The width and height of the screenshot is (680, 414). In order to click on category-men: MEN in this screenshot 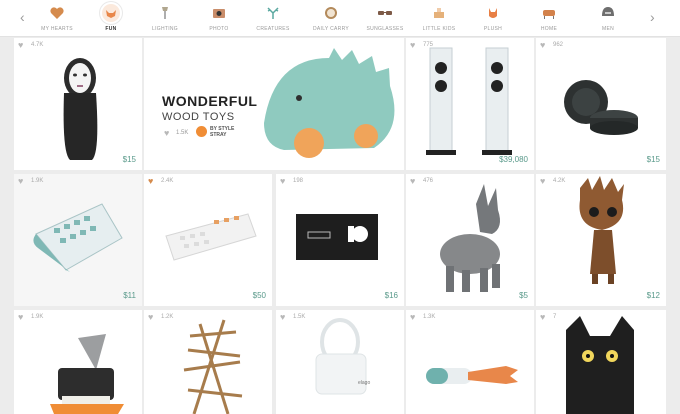, I will do `click(608, 18)`.